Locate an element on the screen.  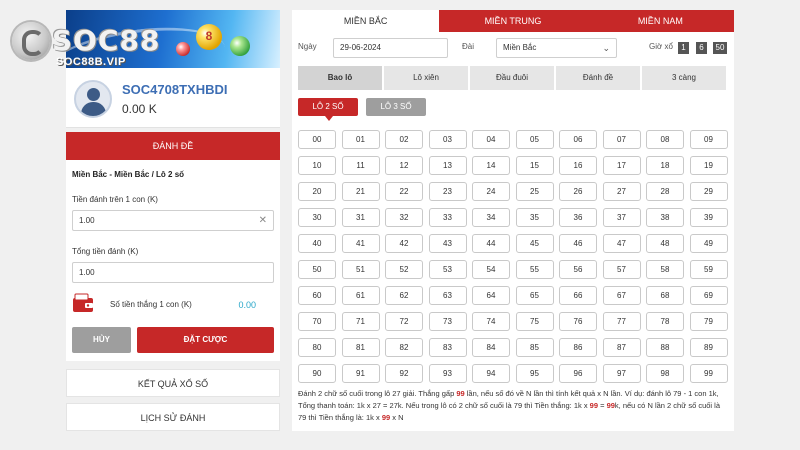
tab-lo-2-so: LÔ 2 SỐ is located at coordinates (328, 109).